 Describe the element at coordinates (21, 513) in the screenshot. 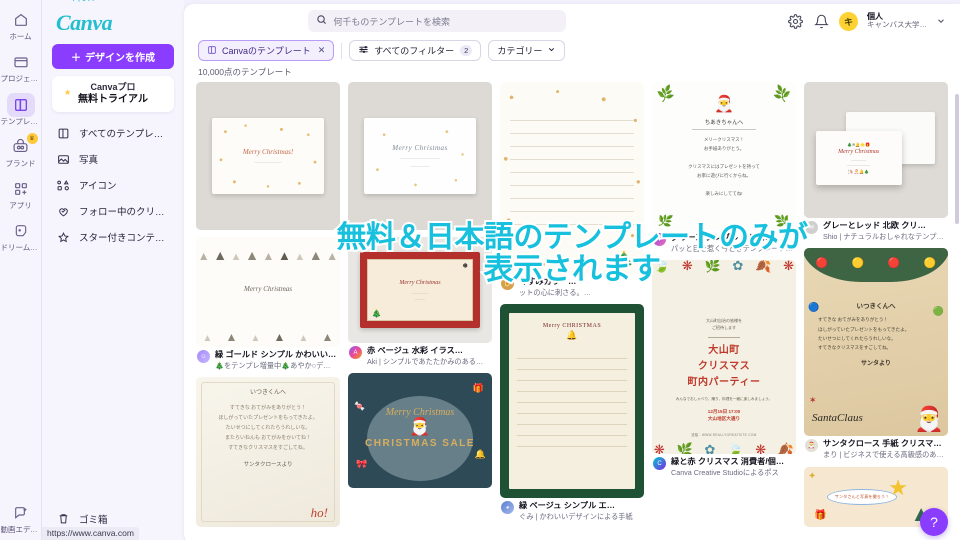

I see `video-editor-icon` at that location.